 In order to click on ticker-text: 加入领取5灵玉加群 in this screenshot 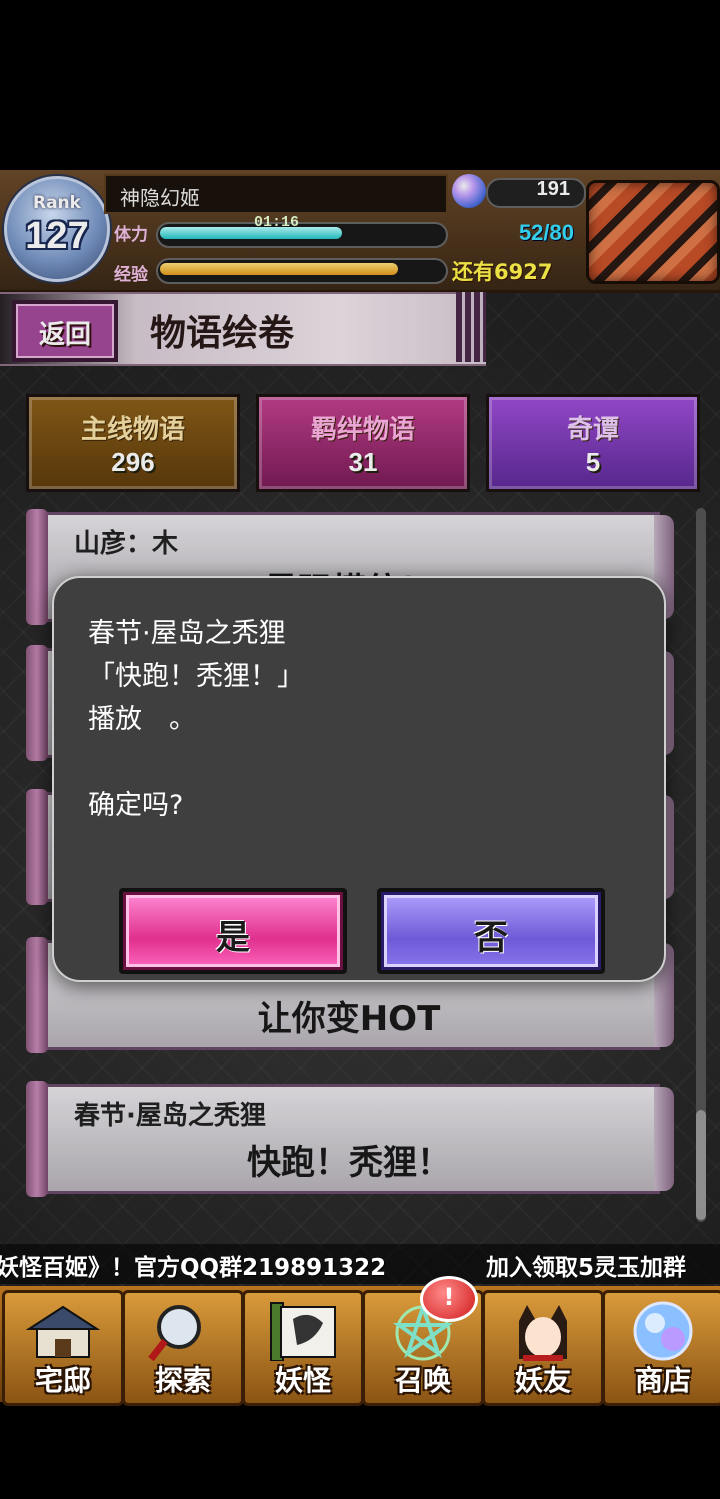, I will do `click(586, 1268)`.